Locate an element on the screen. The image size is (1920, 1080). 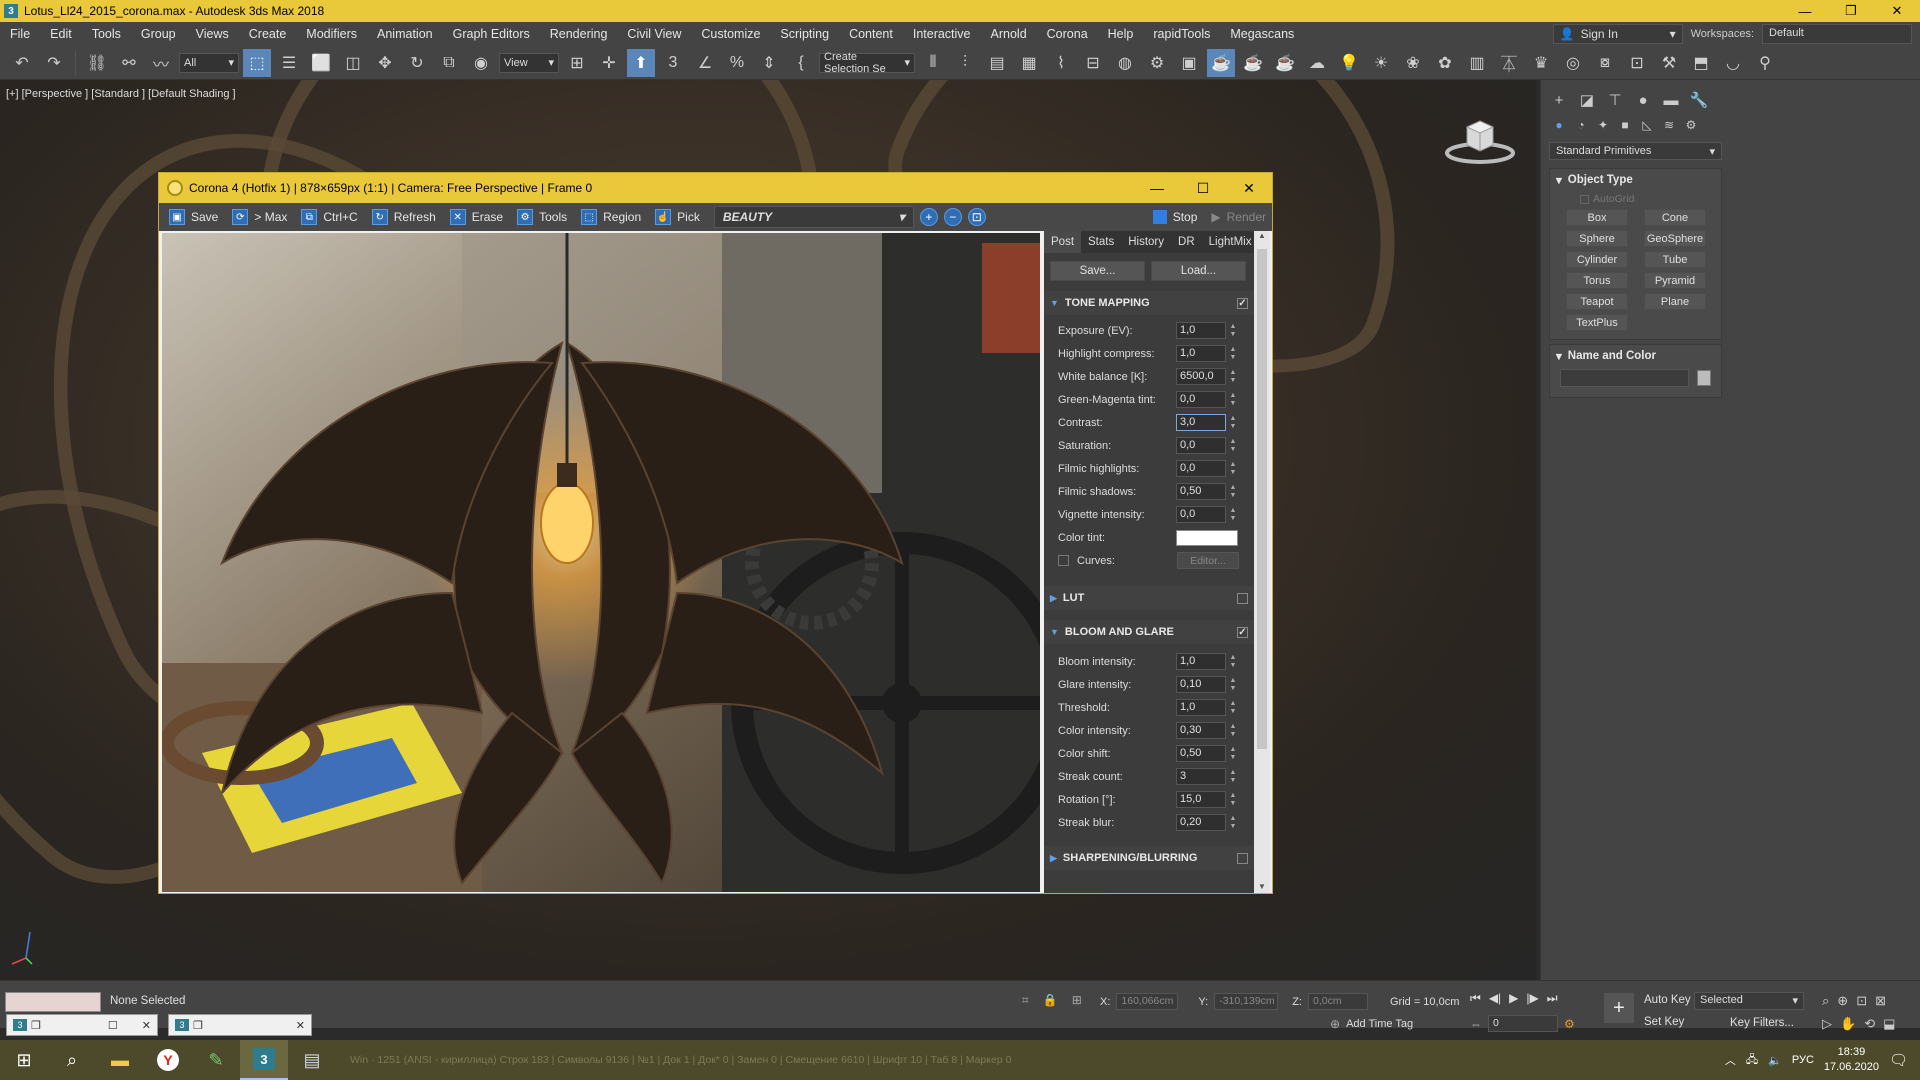
object-name-input is located at coordinates (1625, 378).